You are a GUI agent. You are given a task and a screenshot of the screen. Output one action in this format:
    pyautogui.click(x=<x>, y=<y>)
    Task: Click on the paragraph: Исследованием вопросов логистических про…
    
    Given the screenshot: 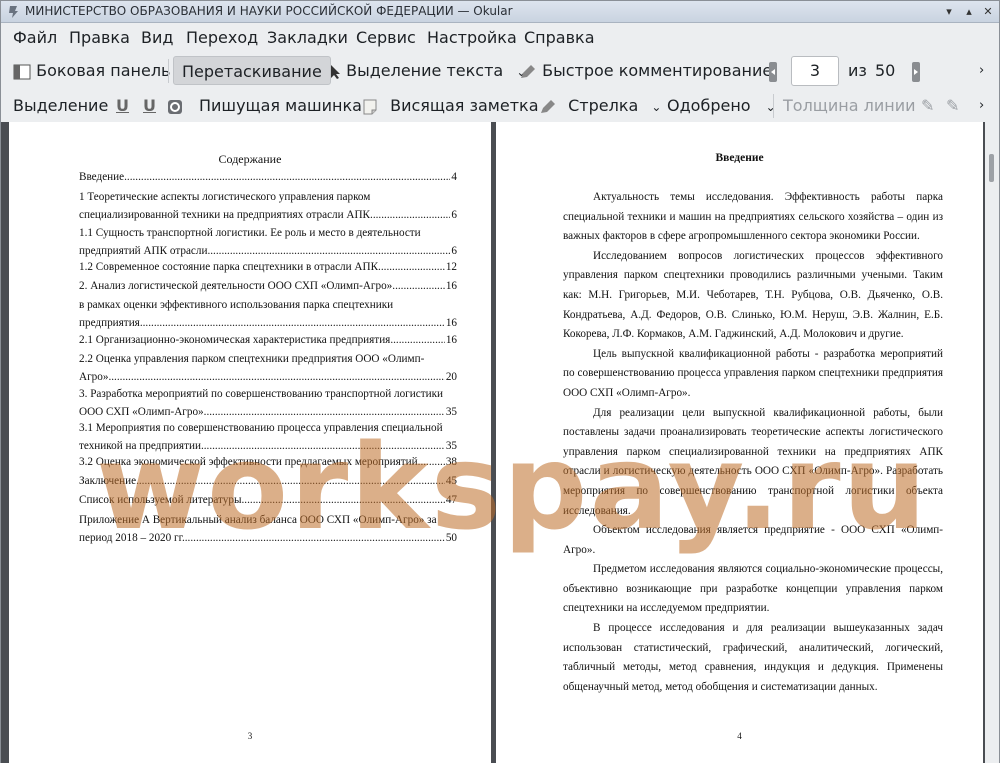 What is the action you would take?
    pyautogui.click(x=753, y=295)
    